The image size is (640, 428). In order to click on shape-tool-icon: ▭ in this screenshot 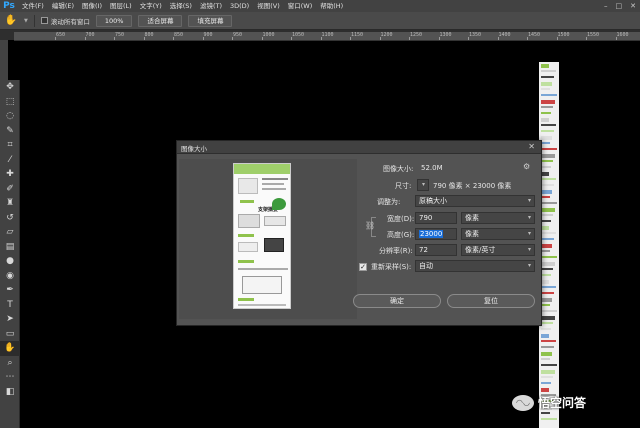, I will do `click(10, 334)`.